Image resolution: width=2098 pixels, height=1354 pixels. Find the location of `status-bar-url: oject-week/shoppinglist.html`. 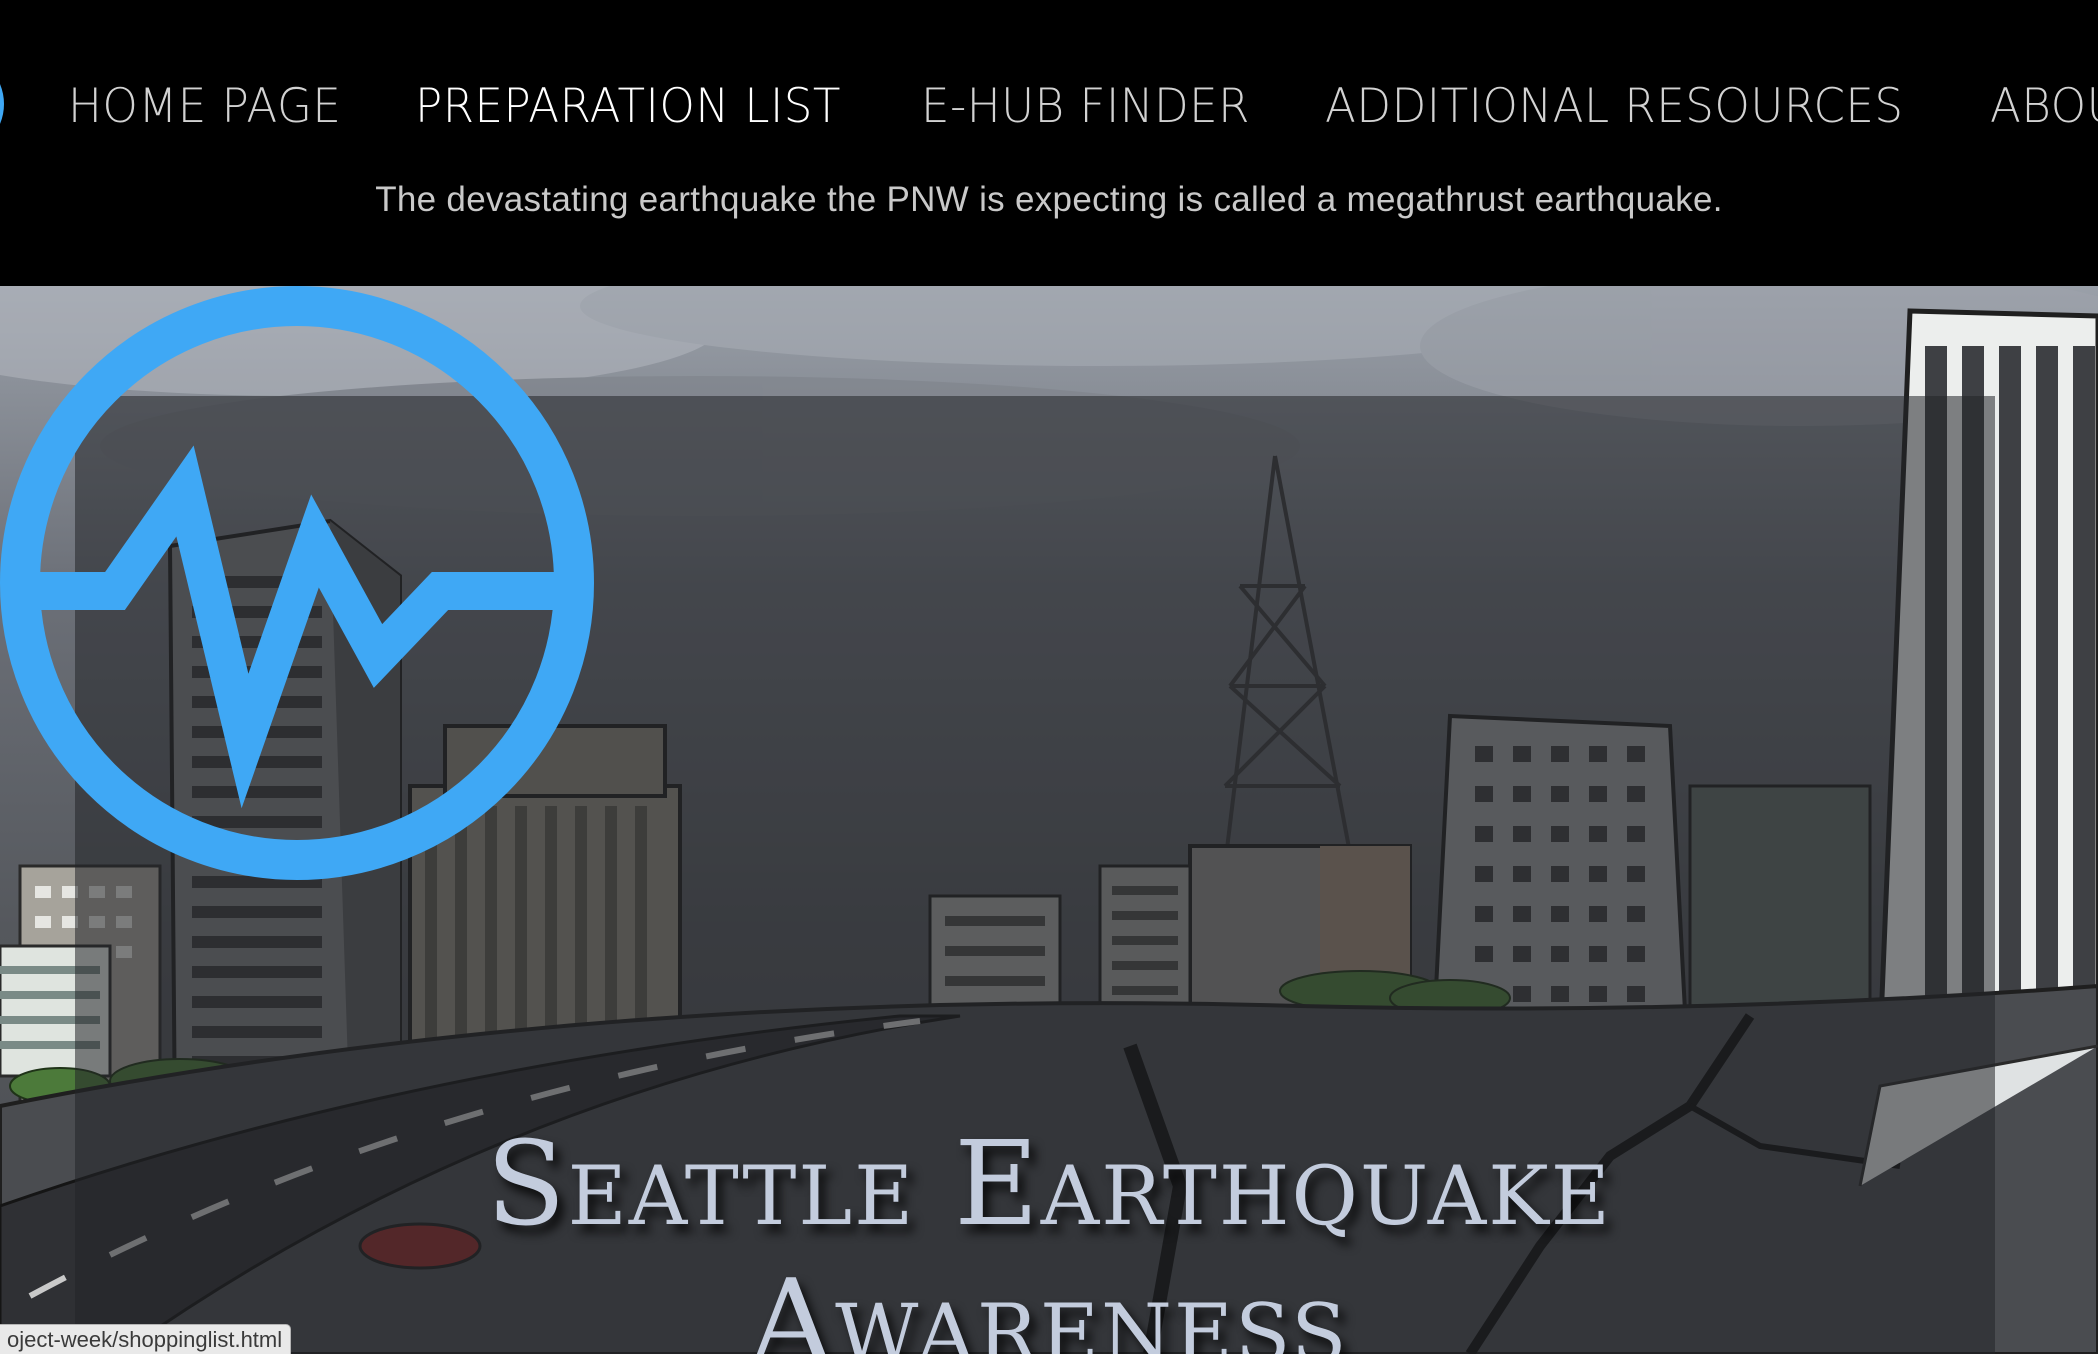

status-bar-url: oject-week/shoppinglist.html is located at coordinates (146, 1339).